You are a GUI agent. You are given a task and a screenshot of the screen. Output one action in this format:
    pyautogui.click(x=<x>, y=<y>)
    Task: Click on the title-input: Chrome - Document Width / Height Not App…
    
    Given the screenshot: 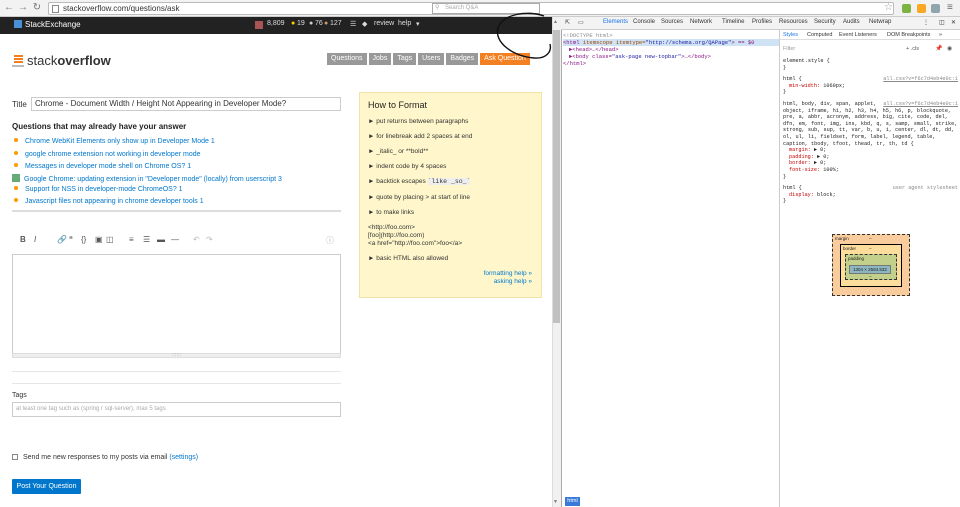 What is the action you would take?
    pyautogui.click(x=186, y=104)
    